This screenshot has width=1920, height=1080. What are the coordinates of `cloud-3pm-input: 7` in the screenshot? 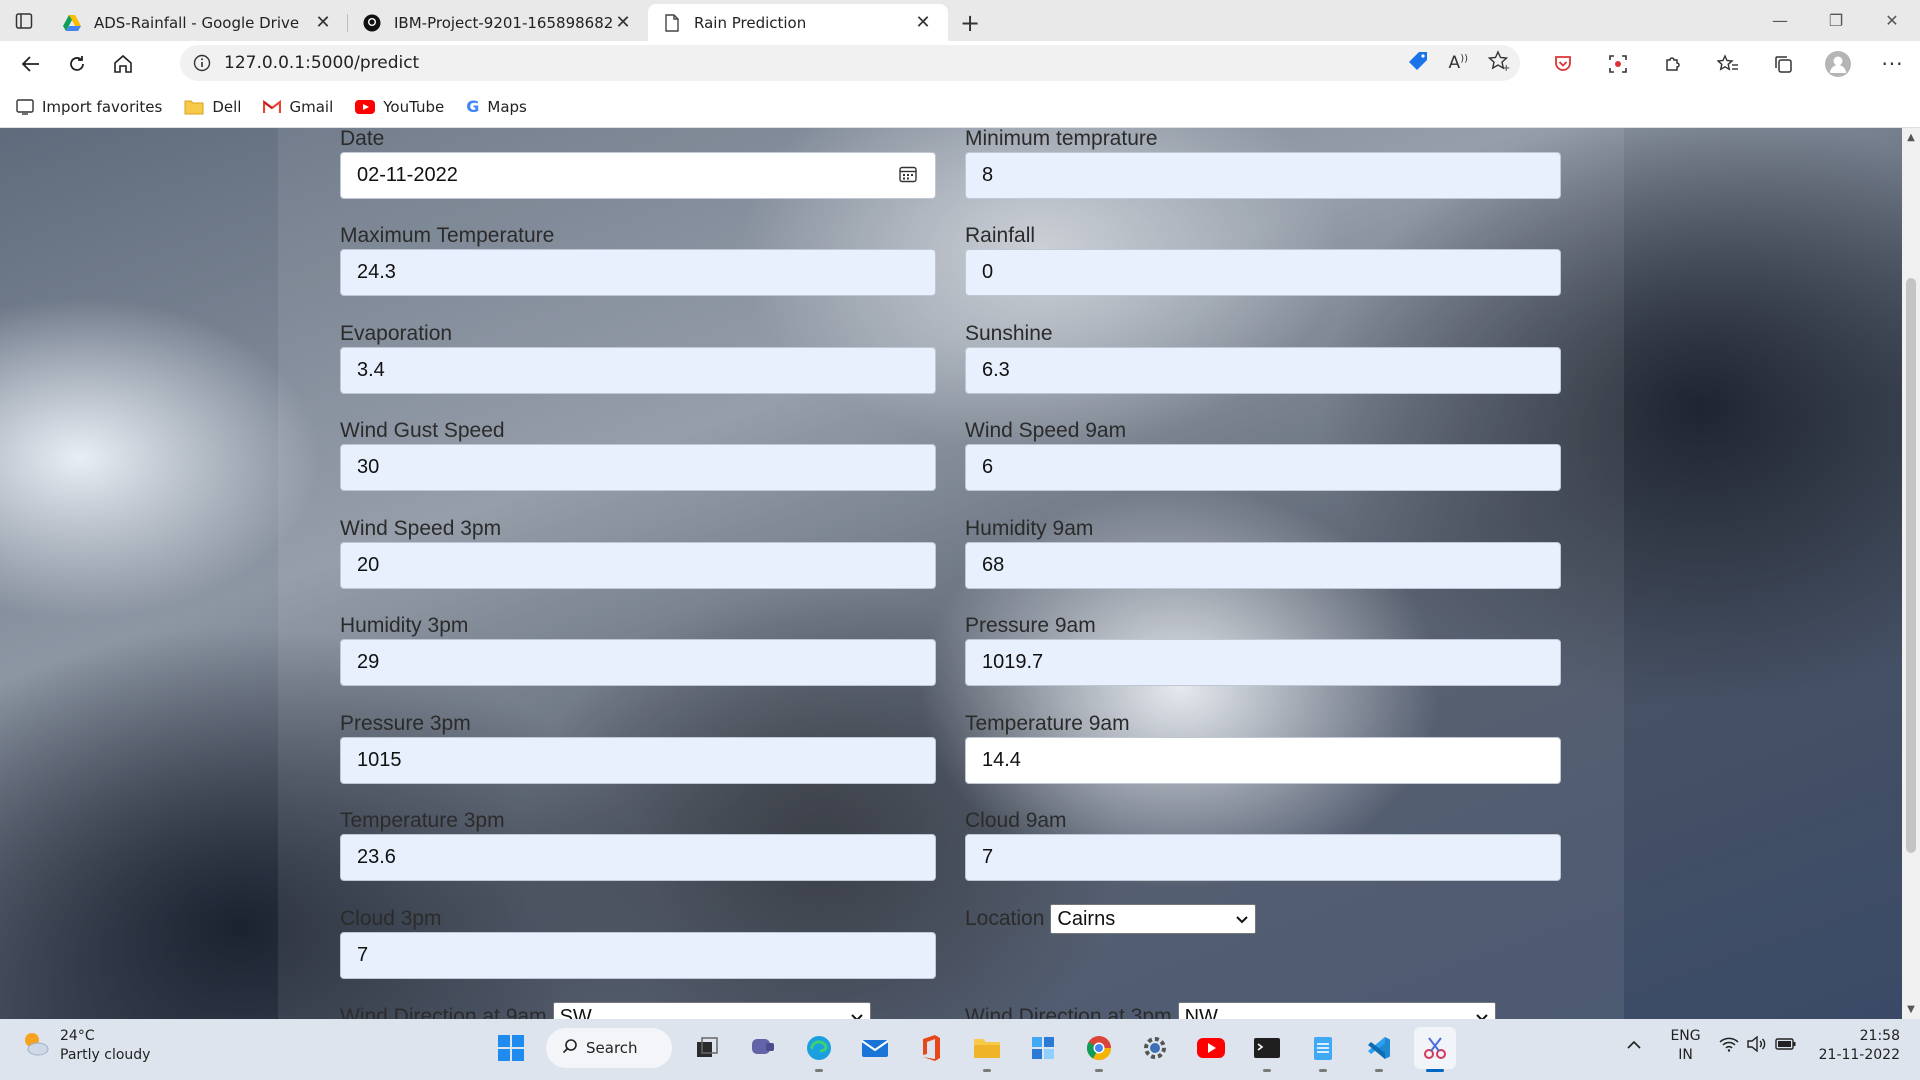 It's located at (638, 955).